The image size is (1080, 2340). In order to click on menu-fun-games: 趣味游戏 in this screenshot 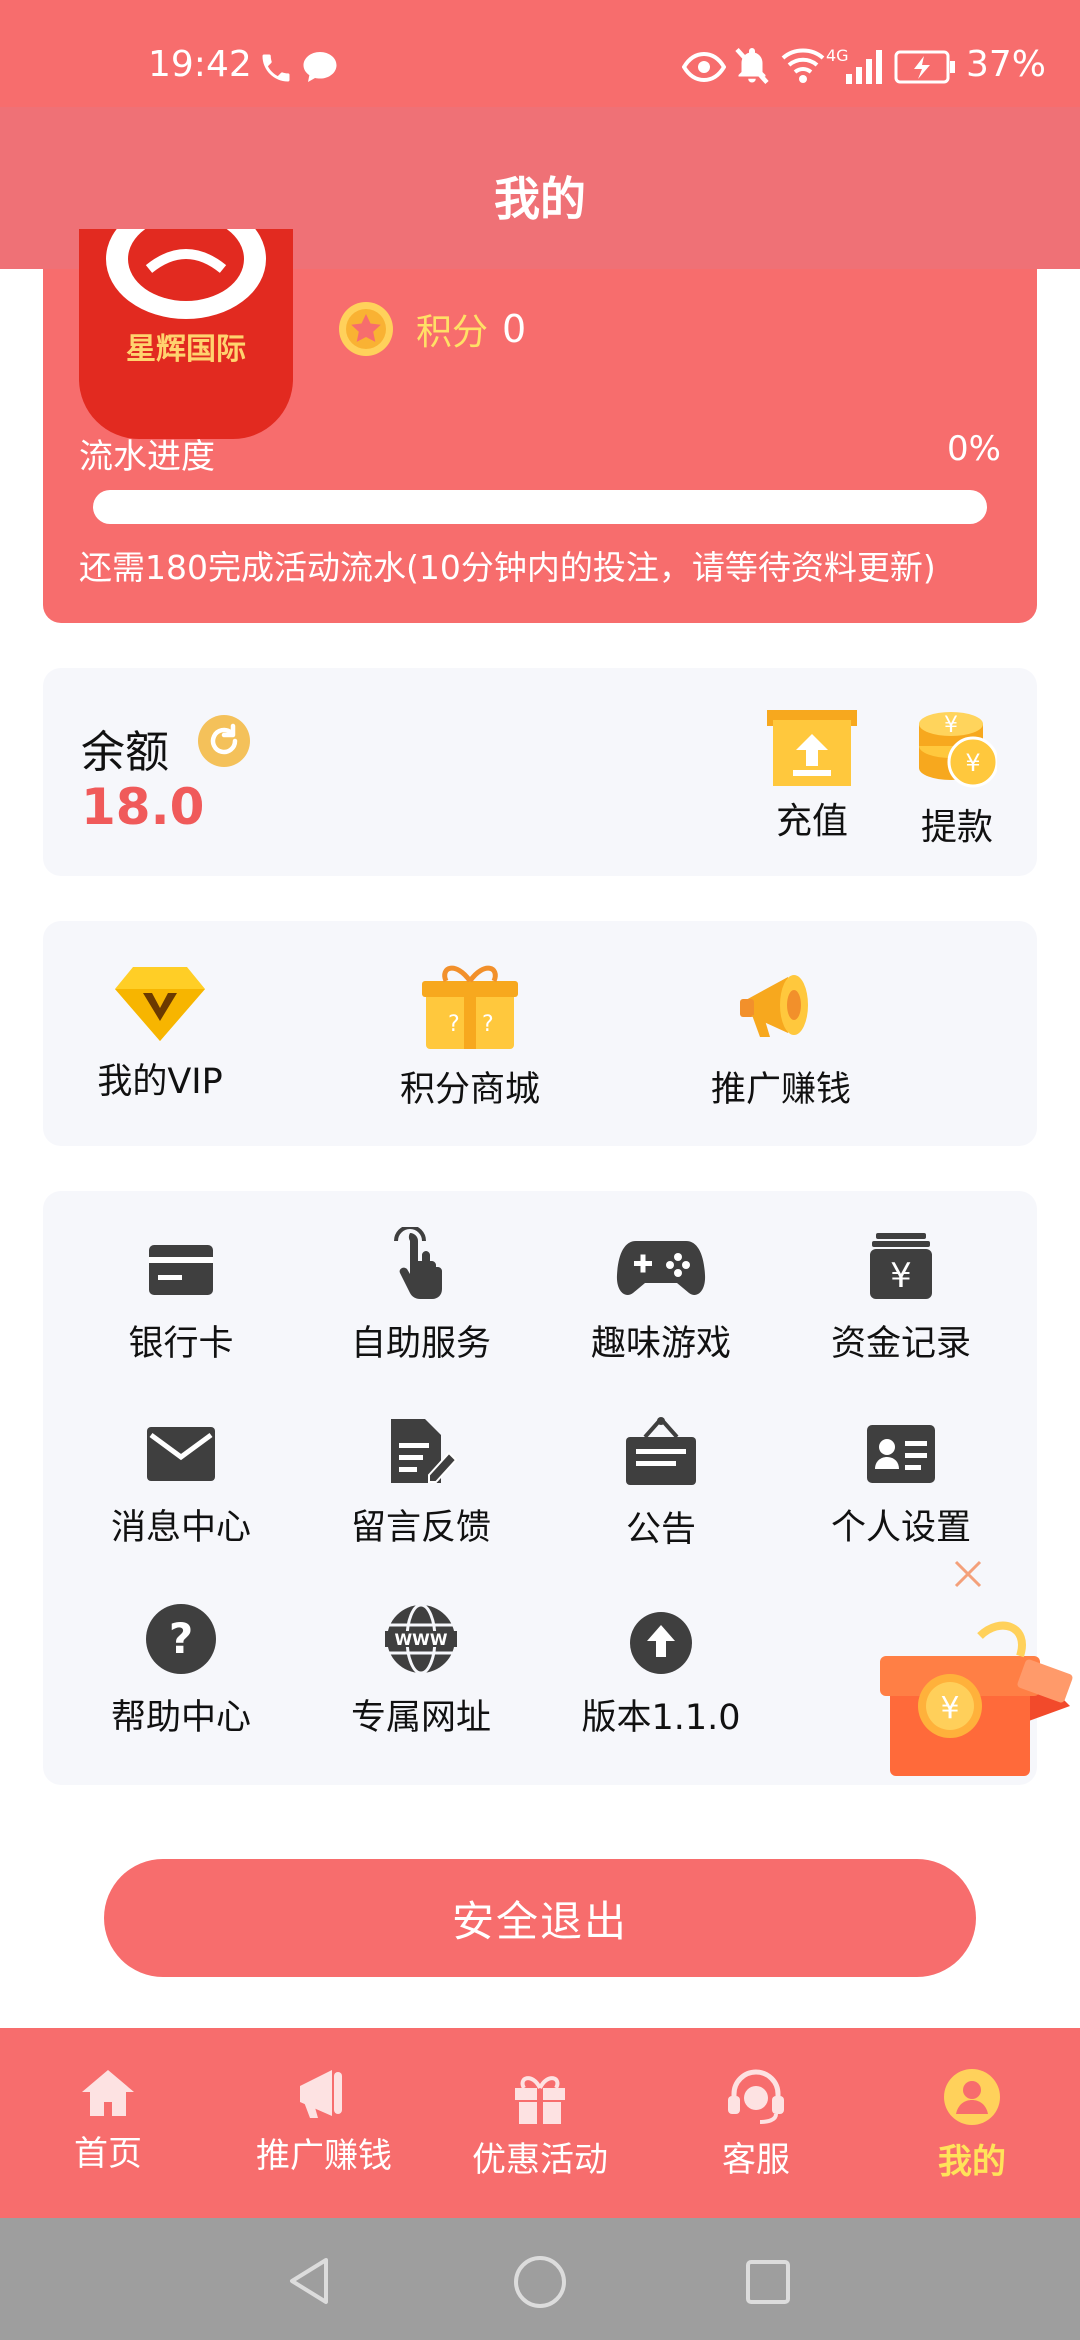, I will do `click(661, 1301)`.